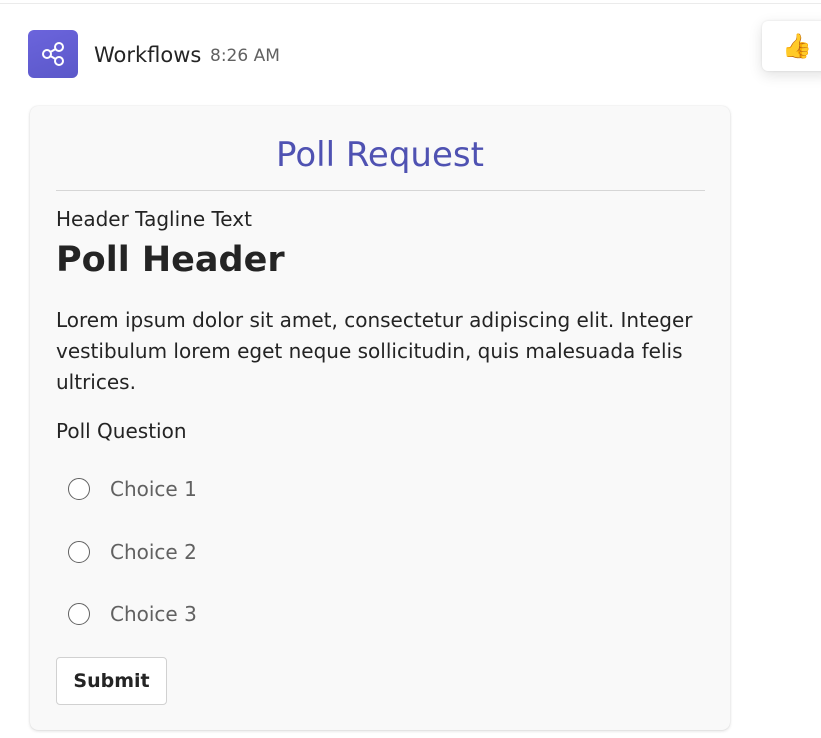 The image size is (821, 738). I want to click on choice-option-2: Choice 2, so click(132, 552).